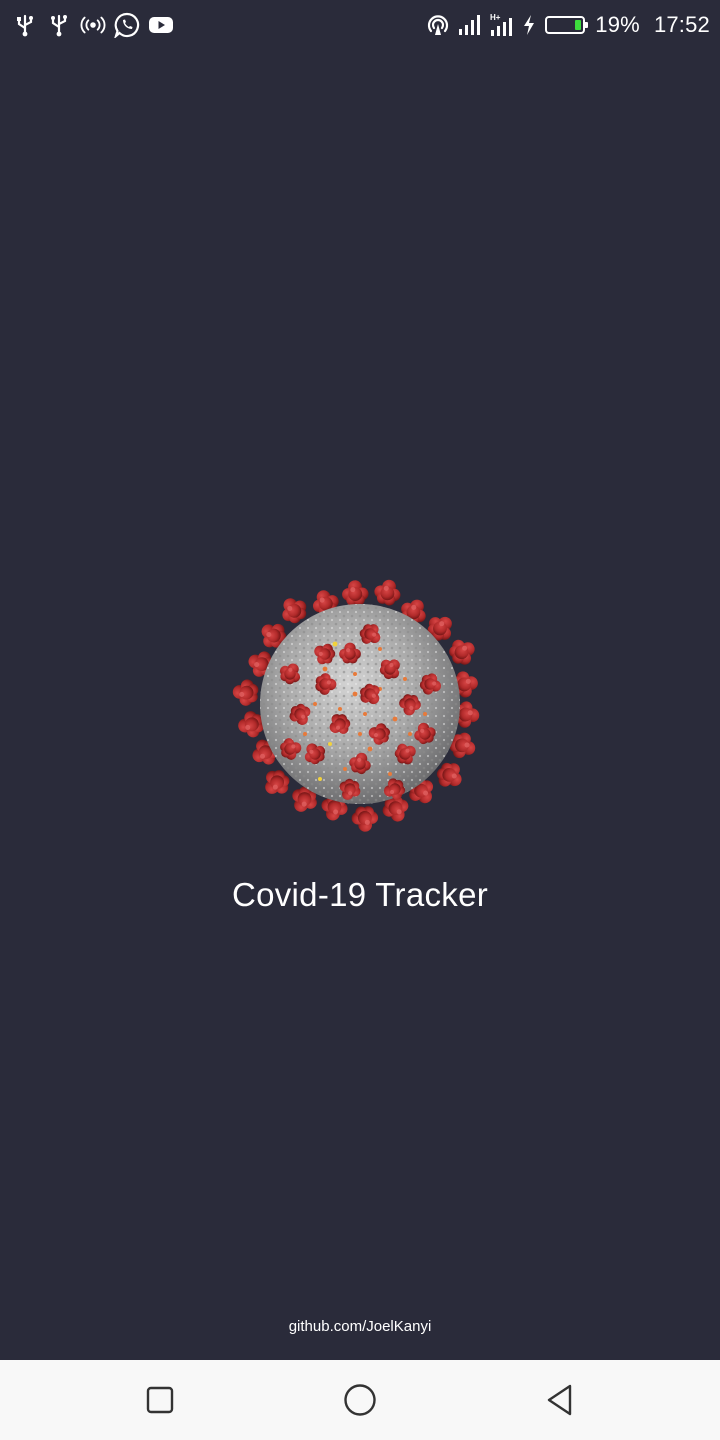 The image size is (720, 1440). Describe the element at coordinates (161, 25) in the screenshot. I see `youtube-icon` at that location.